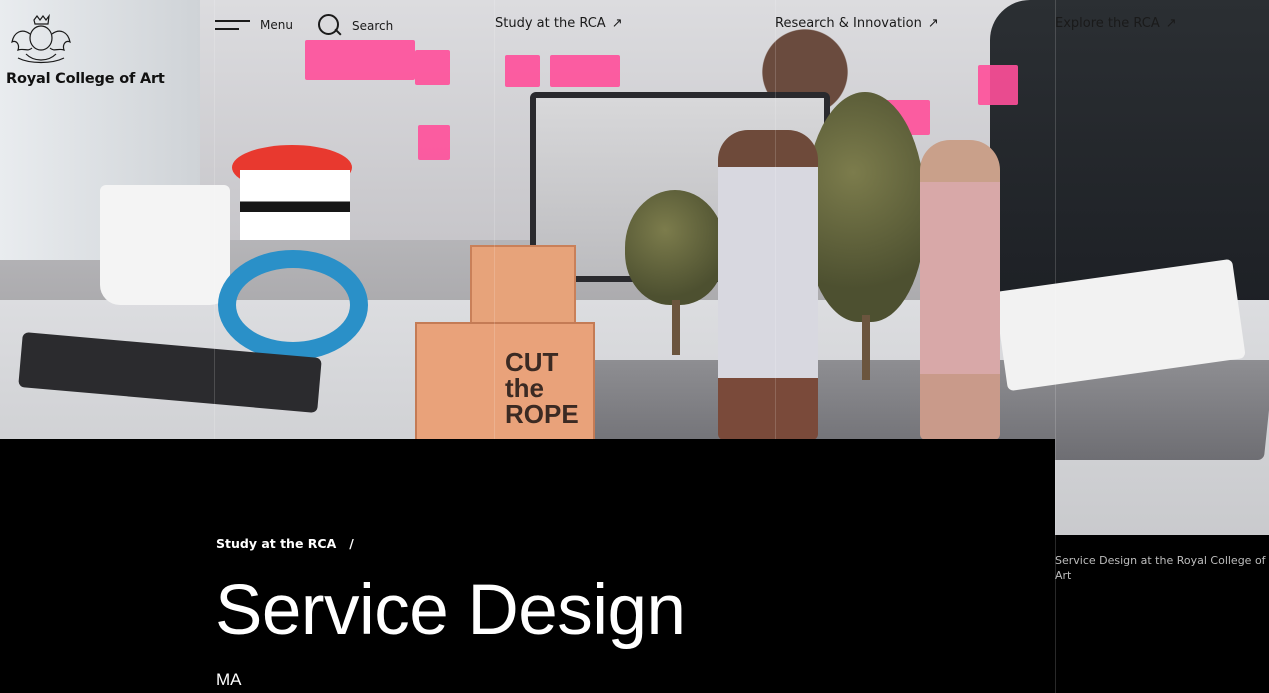 The width and height of the screenshot is (1269, 693). Describe the element at coordinates (295, 205) in the screenshot. I see `cup` at that location.